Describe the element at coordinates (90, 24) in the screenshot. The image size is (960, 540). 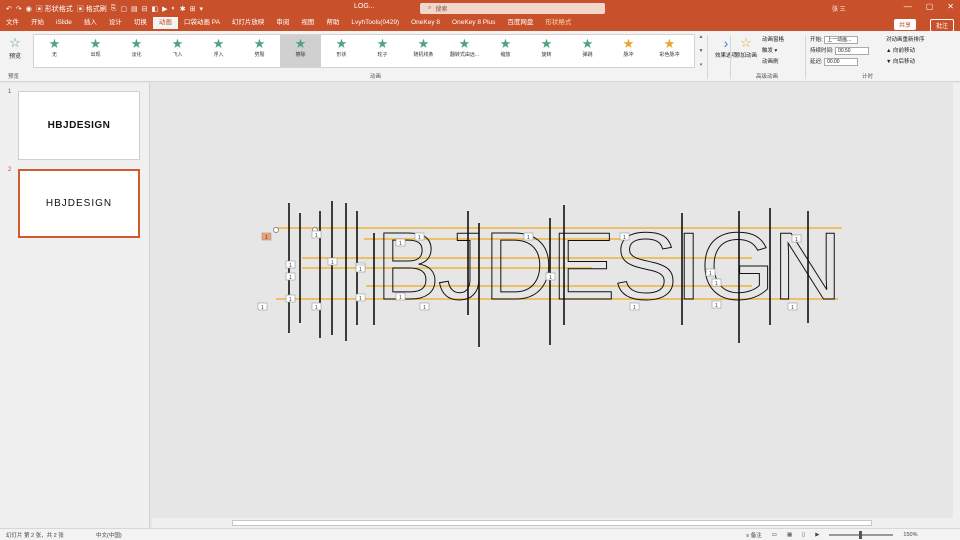
I see `tab-3: 插入` at that location.